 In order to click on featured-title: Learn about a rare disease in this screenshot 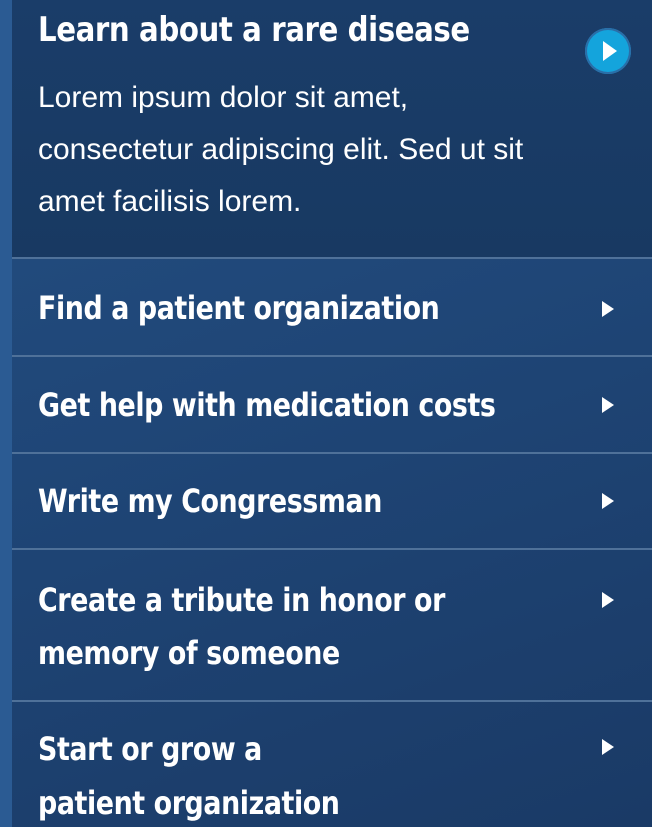, I will do `click(254, 30)`.